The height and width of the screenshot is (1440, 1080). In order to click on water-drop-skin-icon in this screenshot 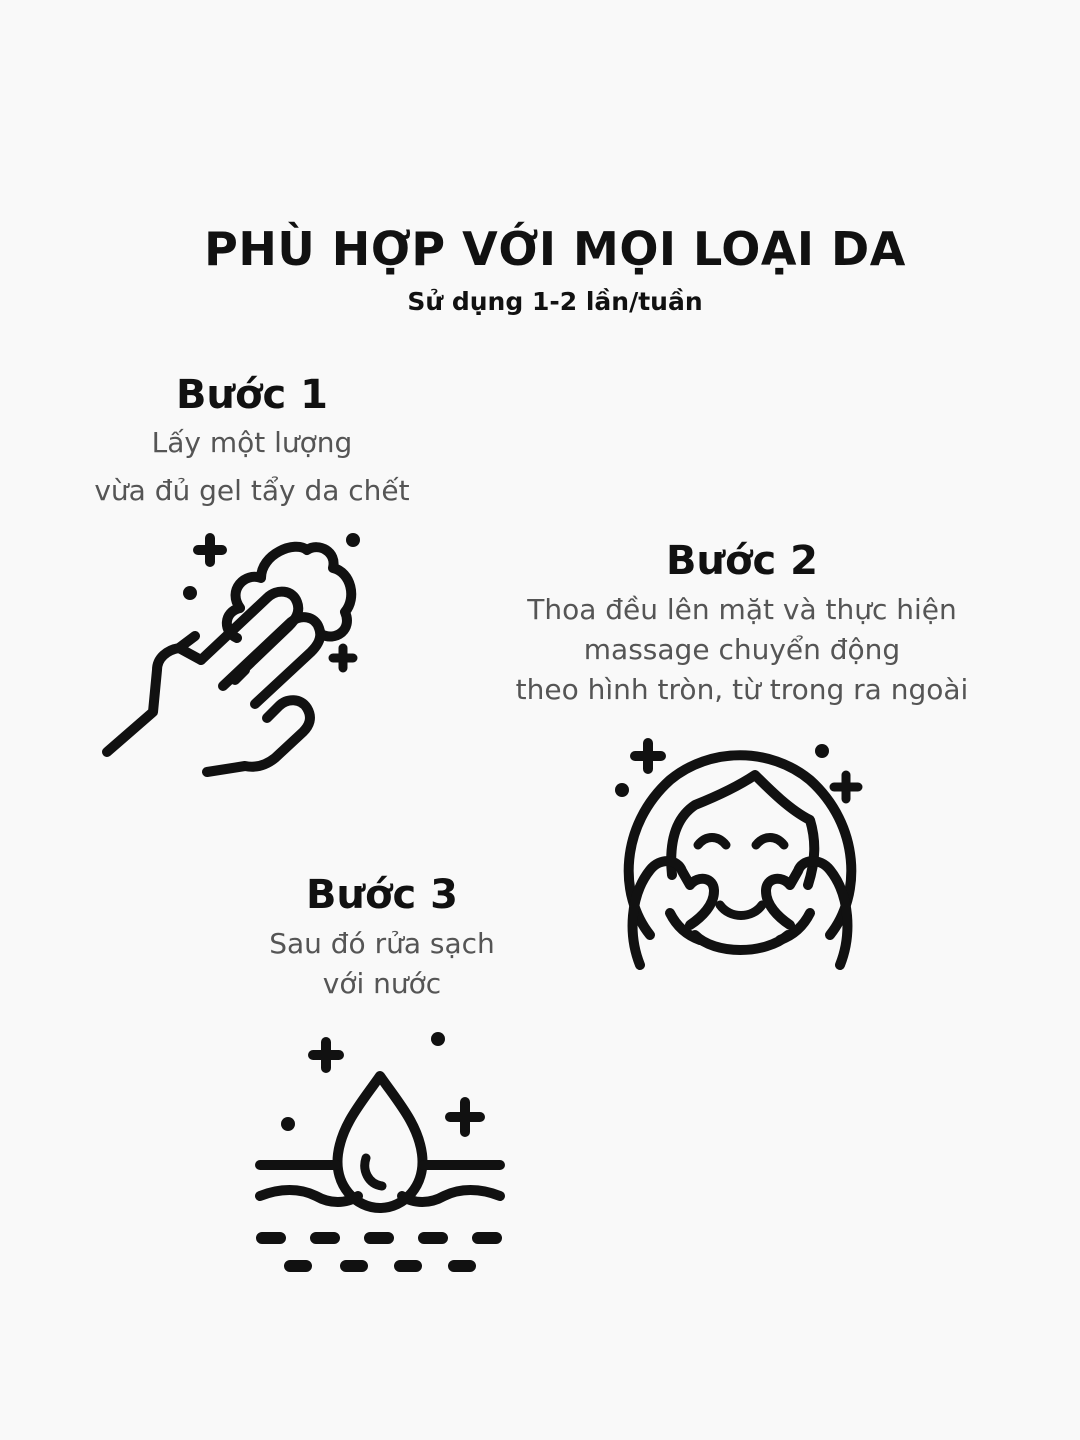, I will do `click(380, 1152)`.